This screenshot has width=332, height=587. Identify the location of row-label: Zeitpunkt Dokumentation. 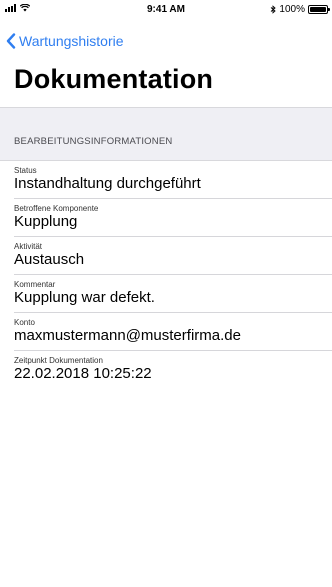
(58, 360).